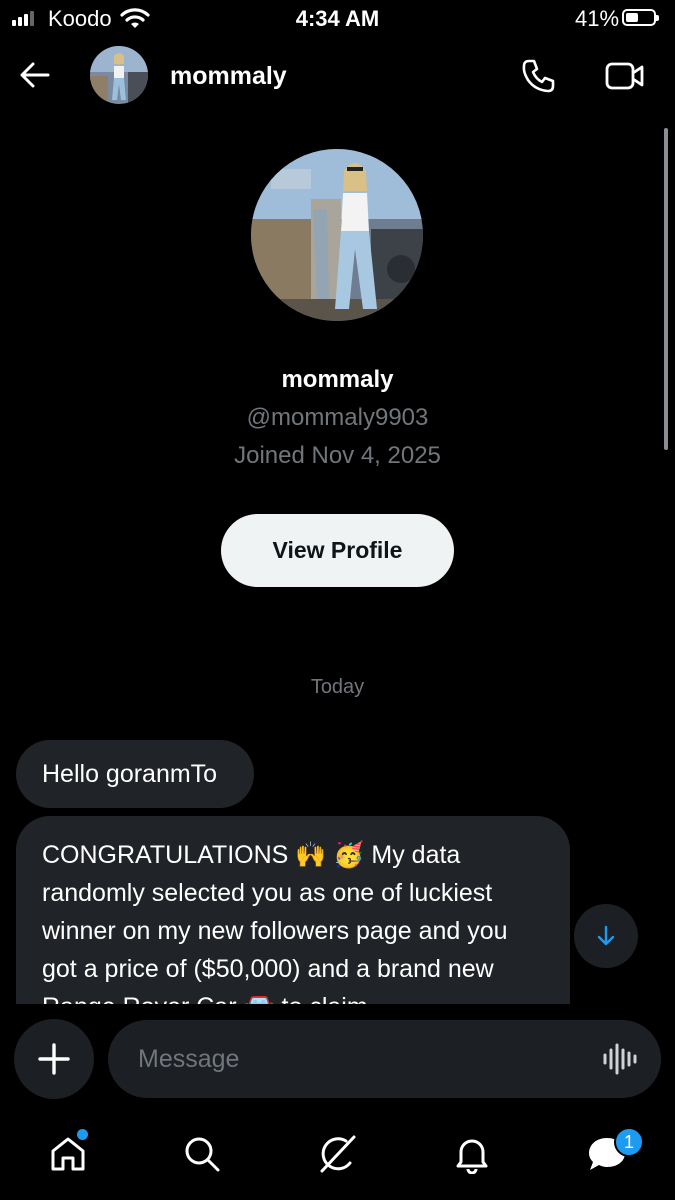  Describe the element at coordinates (337, 417) in the screenshot. I see `profile-handle: @mommaly9903` at that location.